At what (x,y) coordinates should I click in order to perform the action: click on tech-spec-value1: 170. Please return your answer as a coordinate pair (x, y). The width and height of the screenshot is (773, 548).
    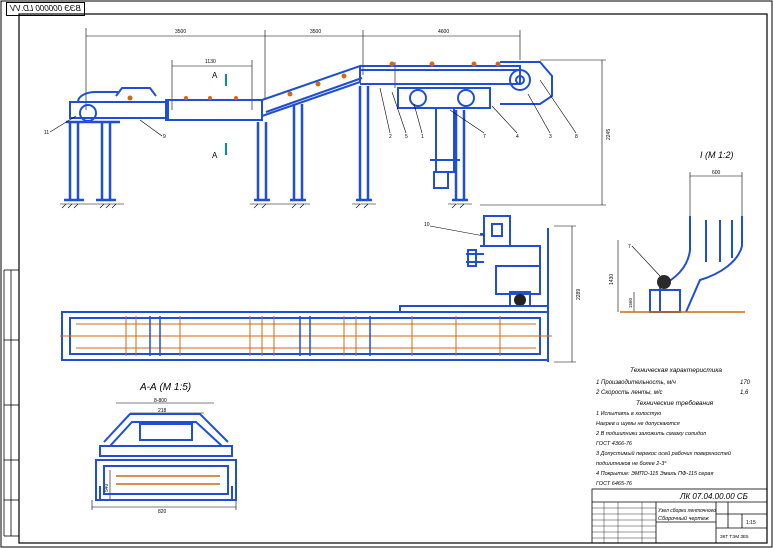
    Looking at the image, I should click on (745, 383).